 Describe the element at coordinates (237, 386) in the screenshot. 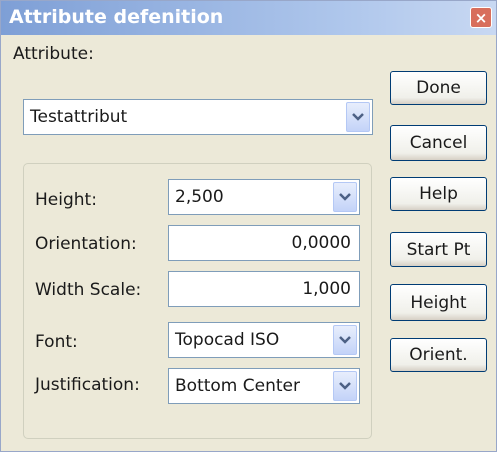

I see `justification-select-value: Bottom Center` at that location.